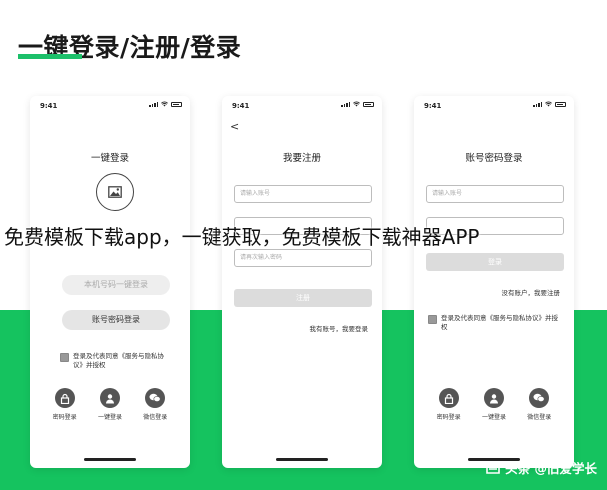  Describe the element at coordinates (303, 298) in the screenshot. I see `register-button: 注册` at that location.